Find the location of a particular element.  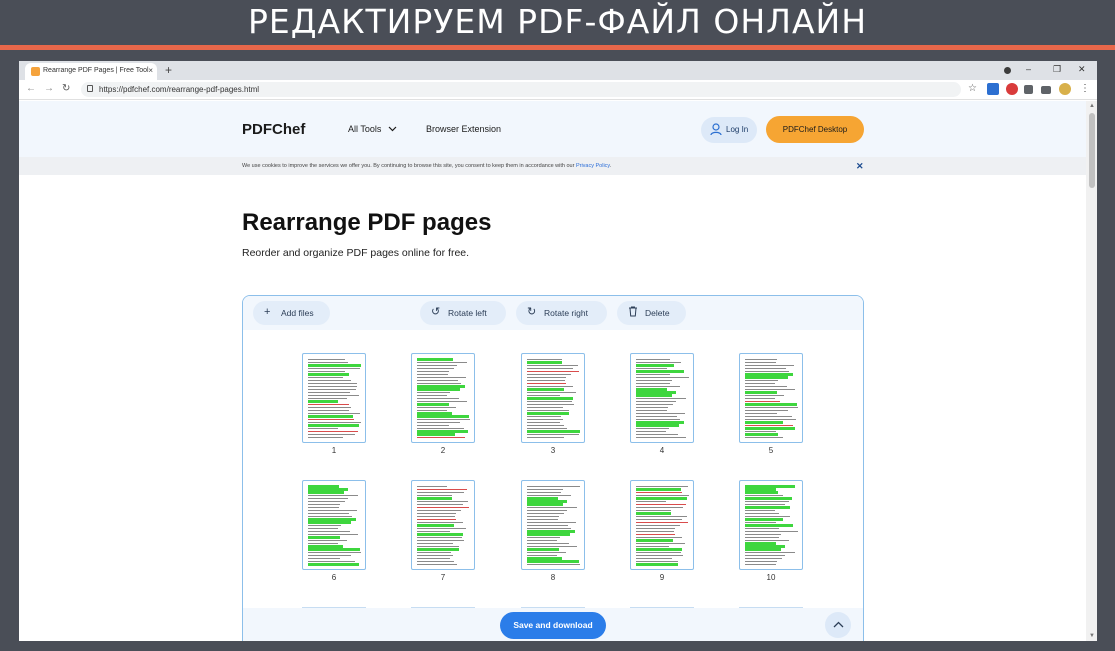

minimize-button: – is located at coordinates (1028, 69).